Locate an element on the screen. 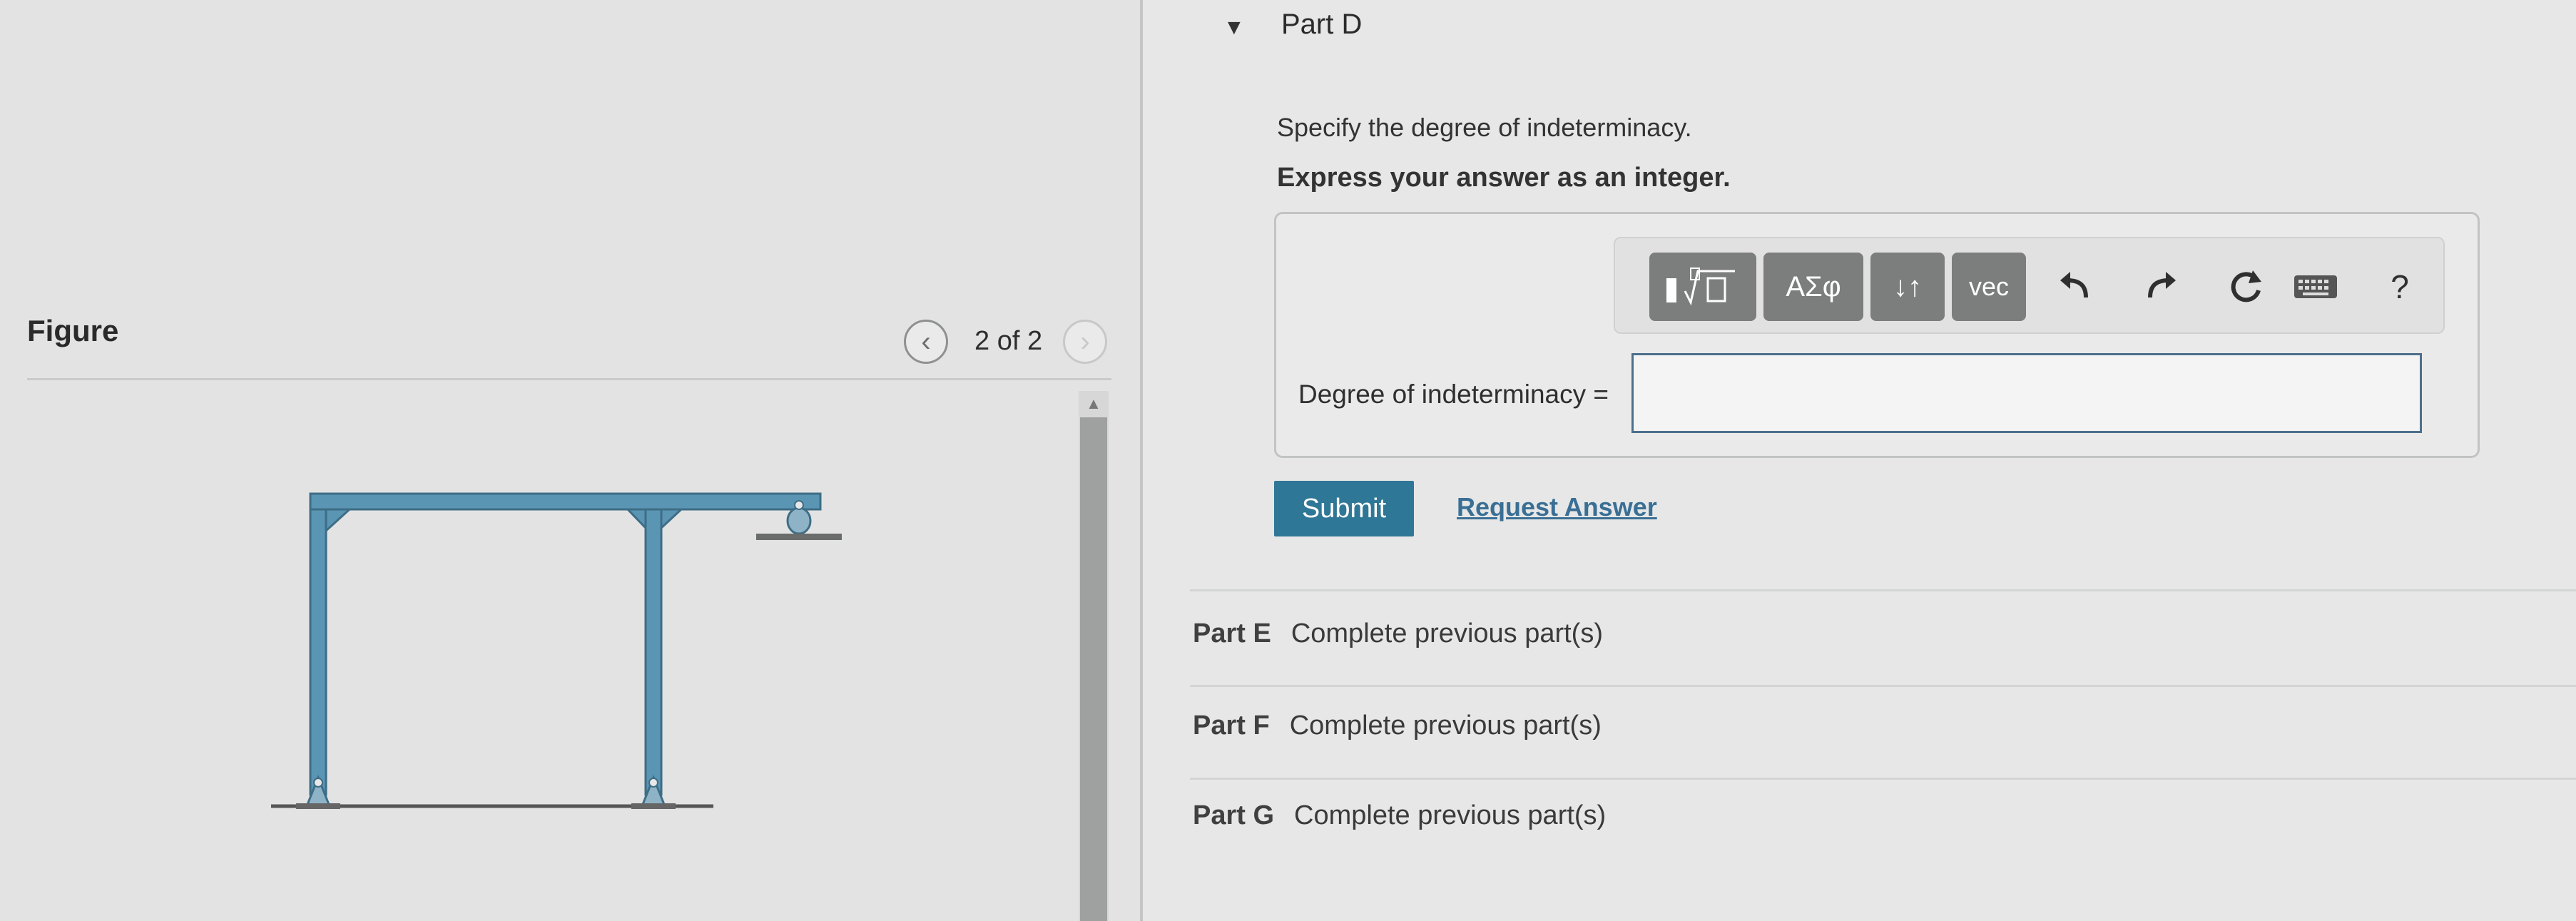 The width and height of the screenshot is (2576, 921). part-f-status: Complete previous part(s) is located at coordinates (1445, 726).